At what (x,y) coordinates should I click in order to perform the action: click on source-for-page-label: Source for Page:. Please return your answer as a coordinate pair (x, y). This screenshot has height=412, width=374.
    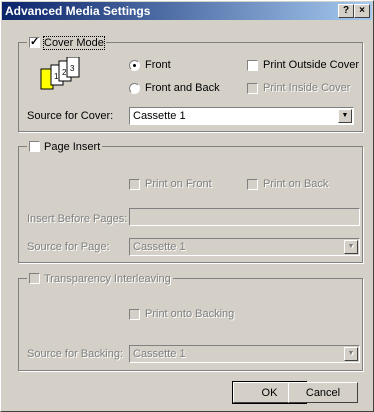
    Looking at the image, I should click on (68, 247).